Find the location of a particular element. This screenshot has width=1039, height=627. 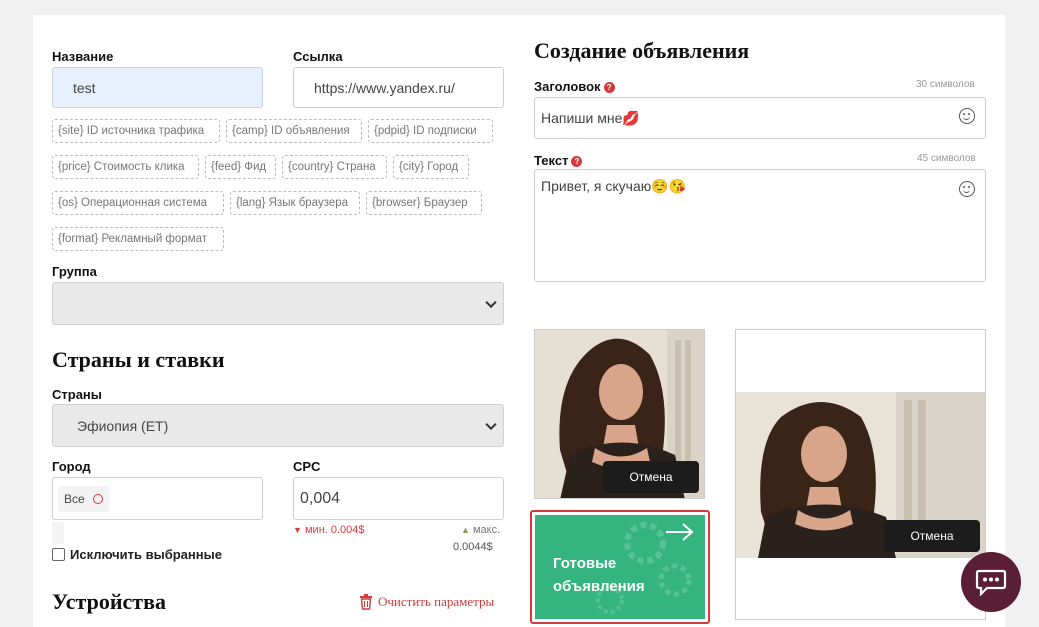

macro-tag-camp: {camp} ID объявления is located at coordinates (294, 131).